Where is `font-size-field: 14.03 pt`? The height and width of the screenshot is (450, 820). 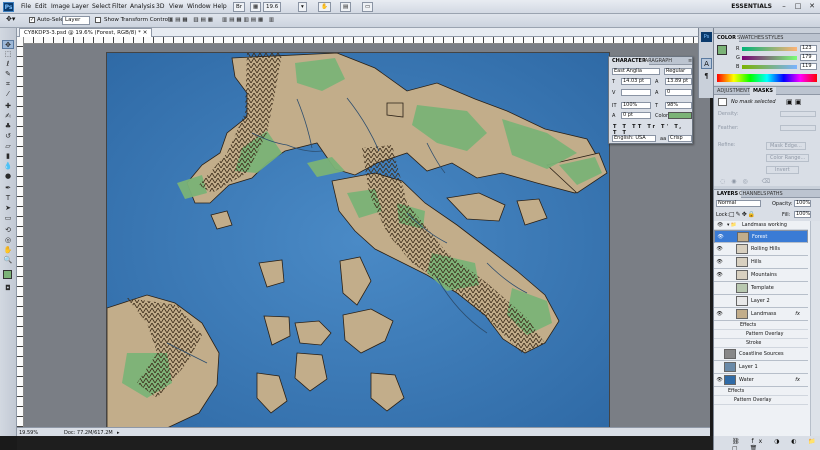 font-size-field: 14.03 pt is located at coordinates (636, 81).